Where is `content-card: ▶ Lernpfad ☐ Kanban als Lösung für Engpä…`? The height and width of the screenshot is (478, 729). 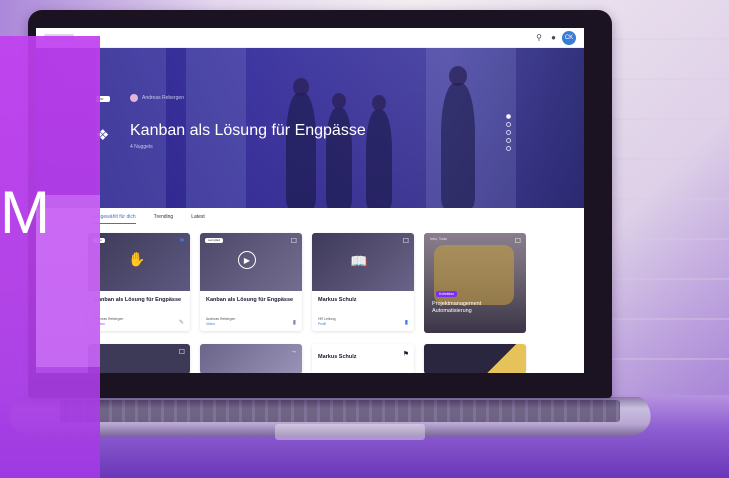
content-card: ▶ Lernpfad ☐ Kanban als Lösung für Engpä… is located at coordinates (251, 282).